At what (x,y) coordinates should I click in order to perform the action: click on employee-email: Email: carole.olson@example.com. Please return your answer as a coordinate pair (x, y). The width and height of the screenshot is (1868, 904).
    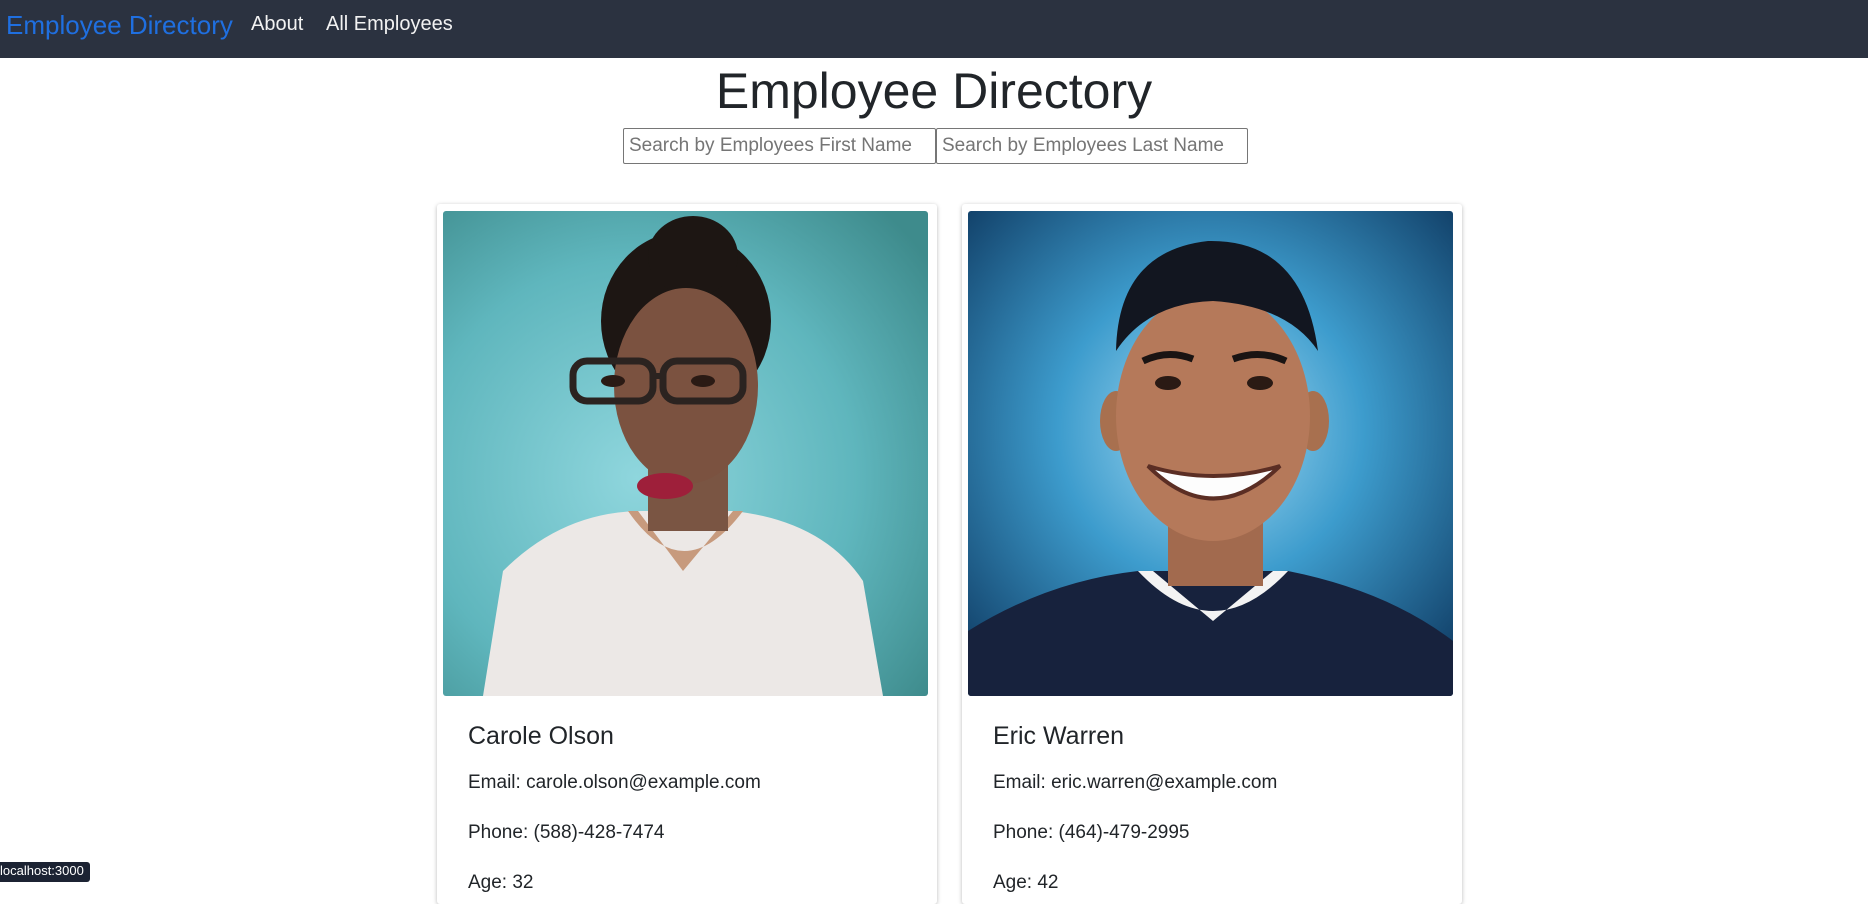
    Looking at the image, I should click on (614, 782).